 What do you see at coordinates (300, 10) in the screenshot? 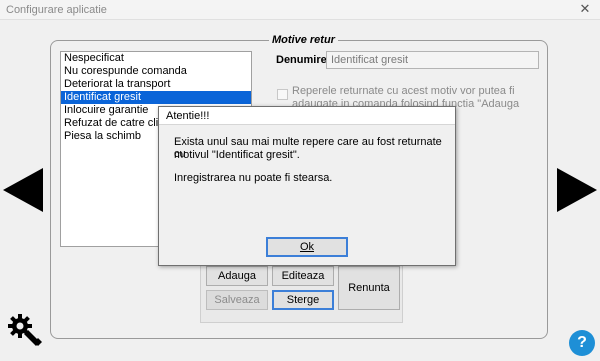
I see `window-titlebar: Configurare aplicatie ✕` at bounding box center [300, 10].